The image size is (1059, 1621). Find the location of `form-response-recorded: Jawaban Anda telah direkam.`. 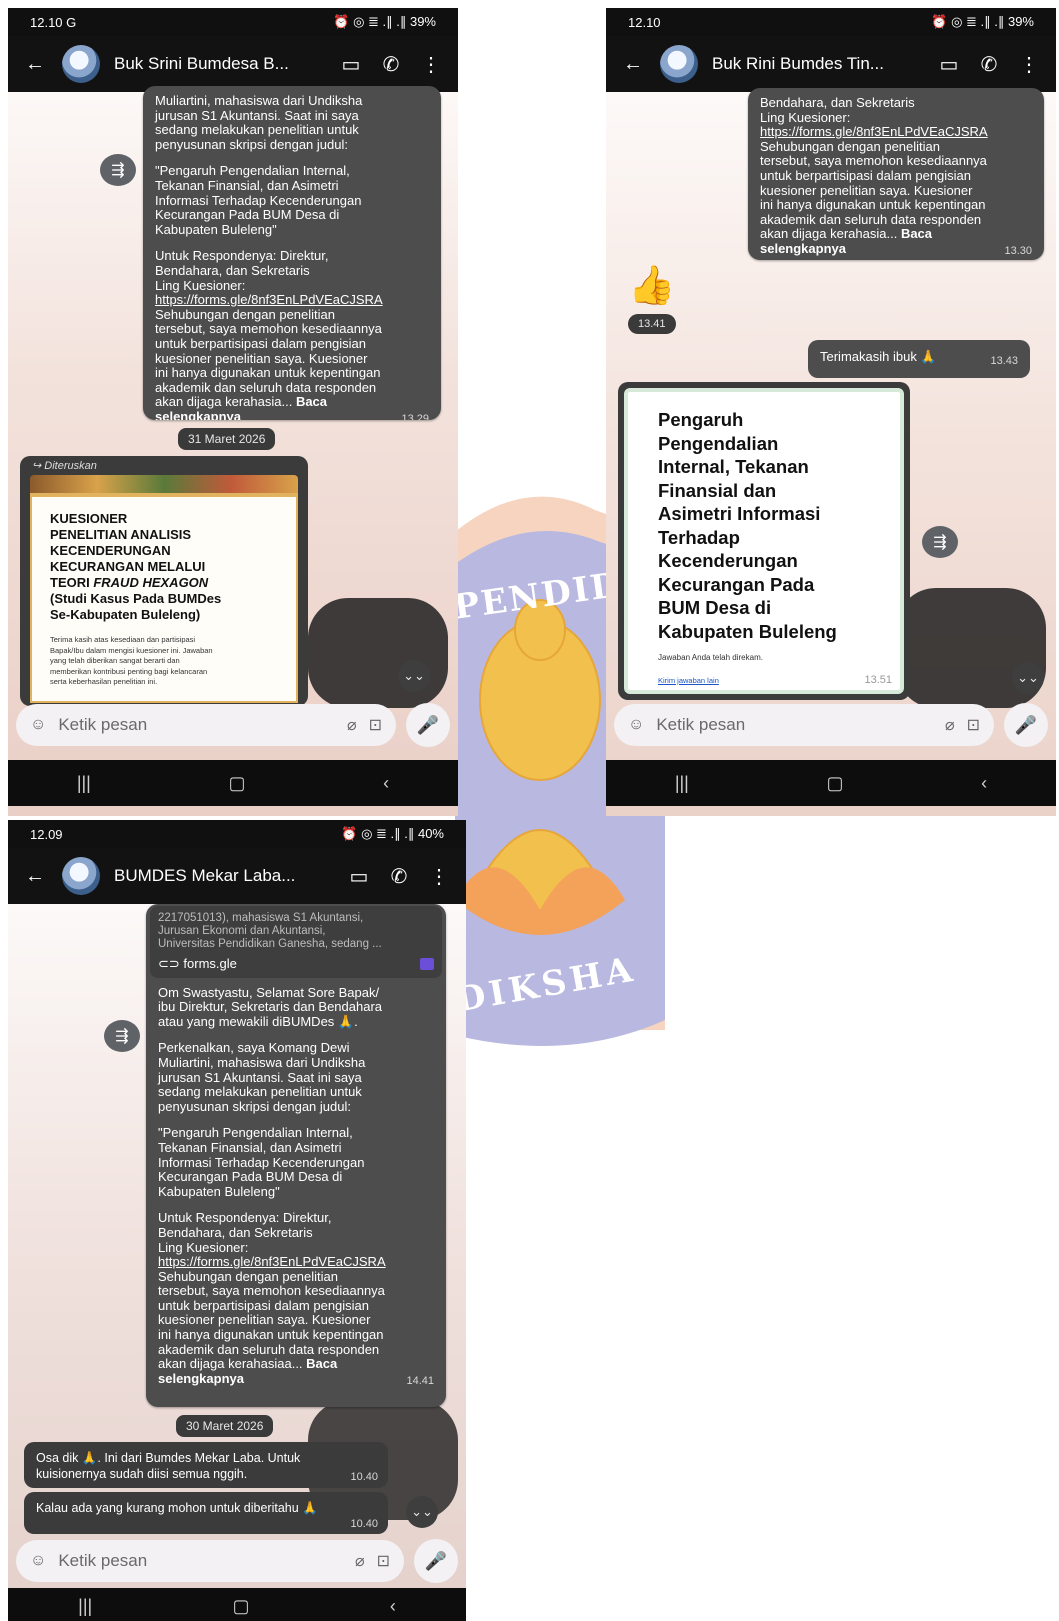

form-response-recorded: Jawaban Anda telah direkam. is located at coordinates (710, 657).